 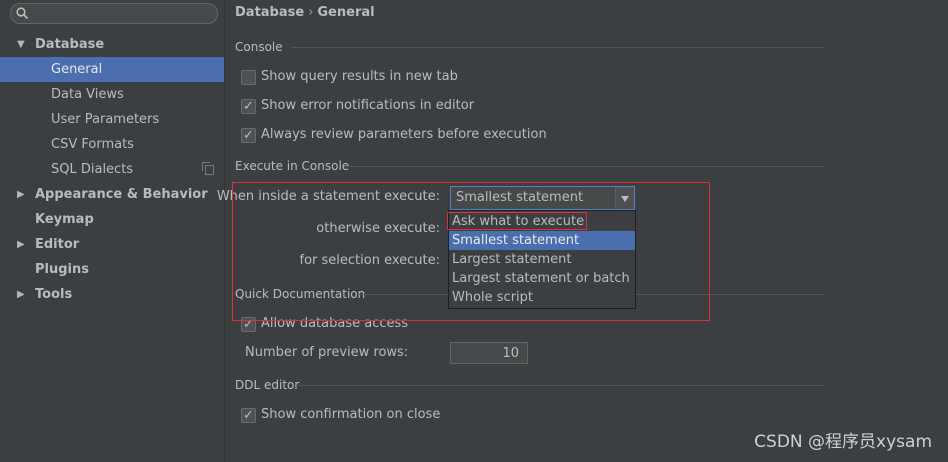 I want to click on sidebar-item-data-views: Data Views, so click(x=112, y=94).